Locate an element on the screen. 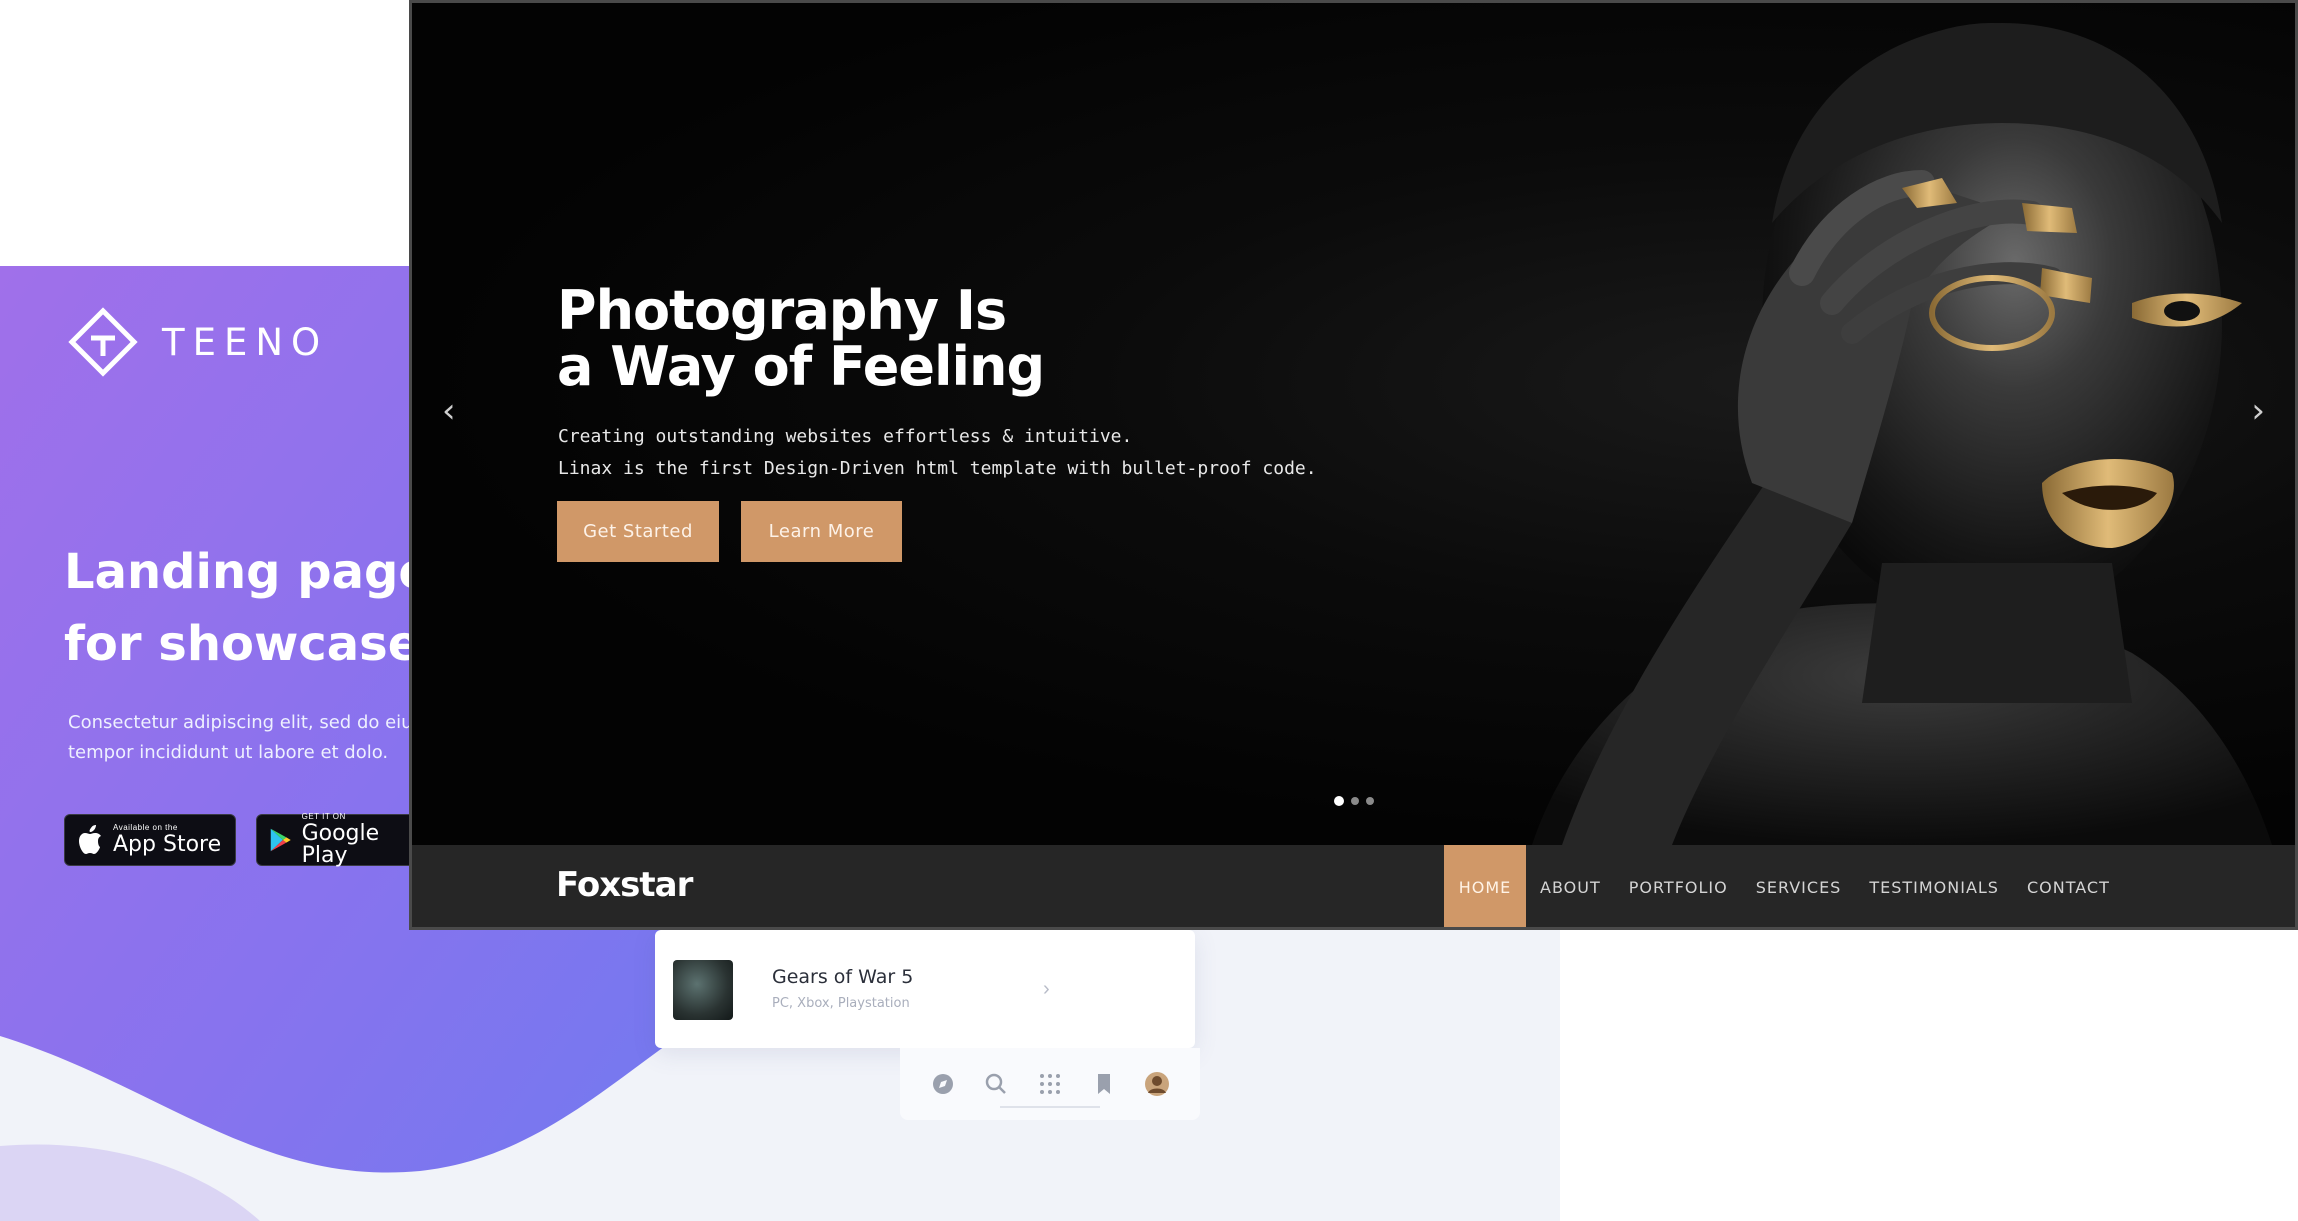 The height and width of the screenshot is (1221, 2298). grid-icon is located at coordinates (1050, 1084).